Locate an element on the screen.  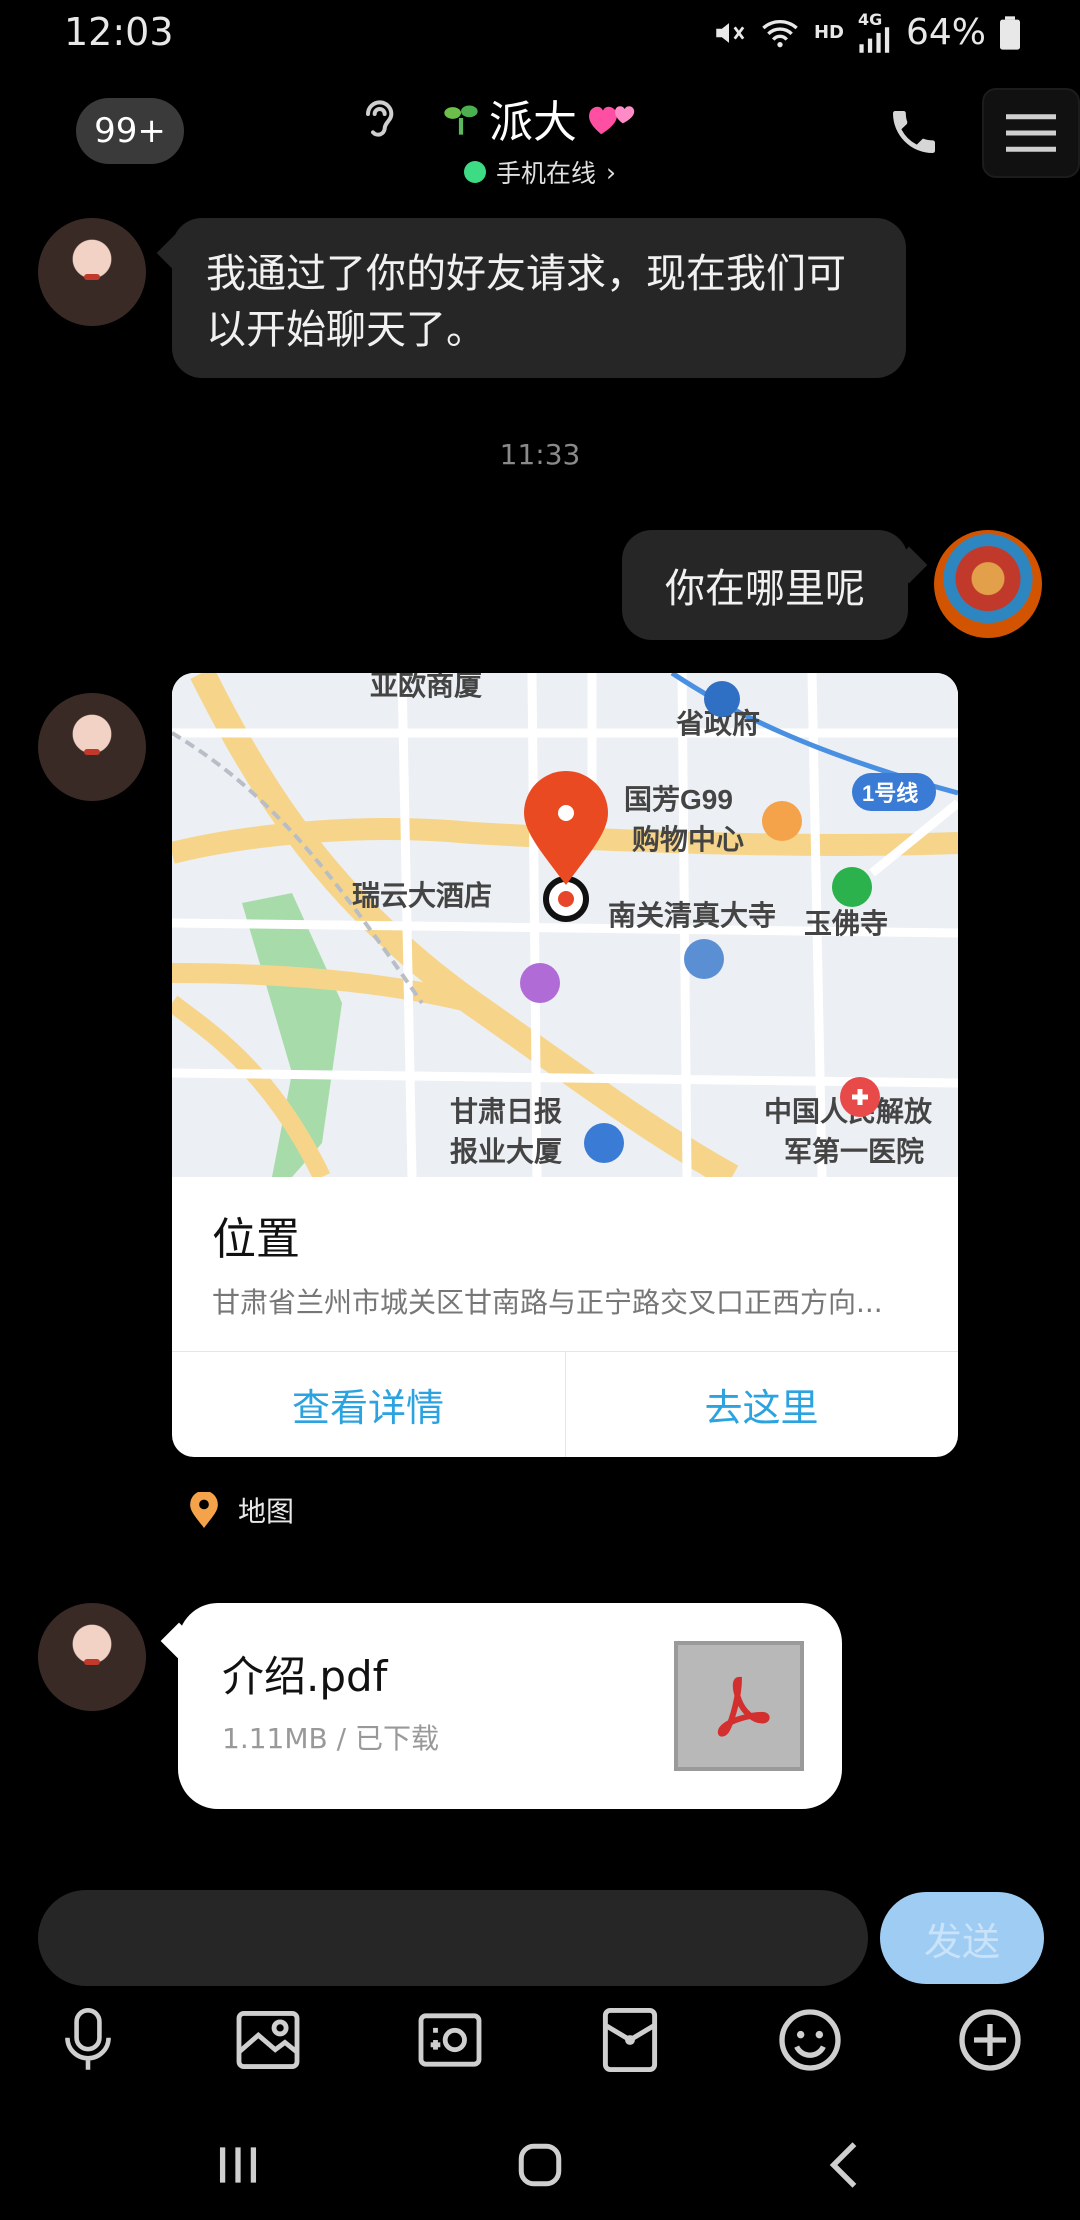
hamburger-icon is located at coordinates (1031, 133).